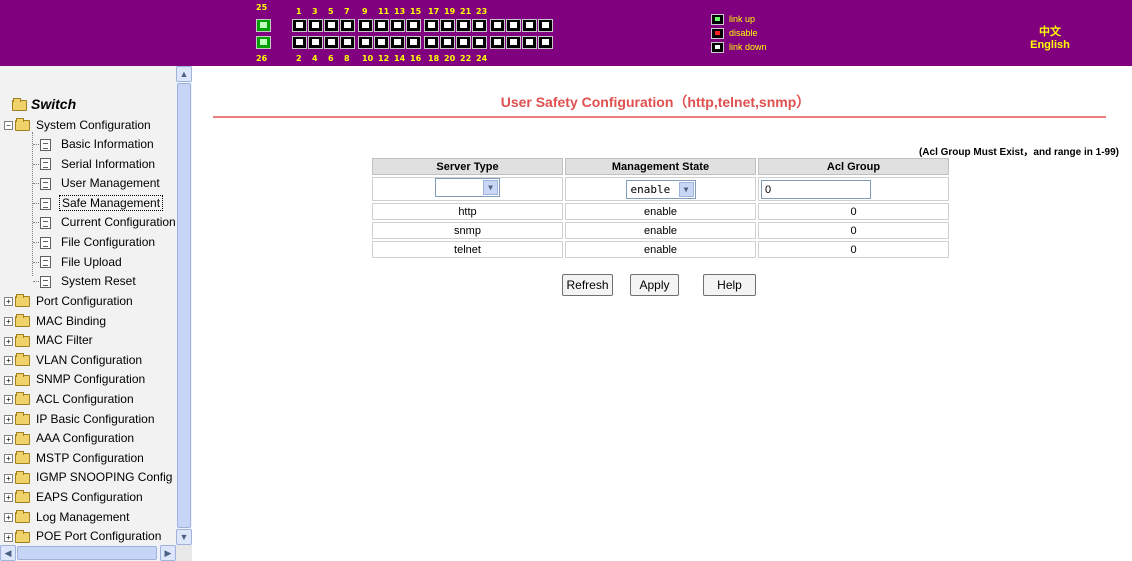 The image size is (1132, 561). What do you see at coordinates (8, 126) in the screenshot?
I see `collapse-icon: −` at bounding box center [8, 126].